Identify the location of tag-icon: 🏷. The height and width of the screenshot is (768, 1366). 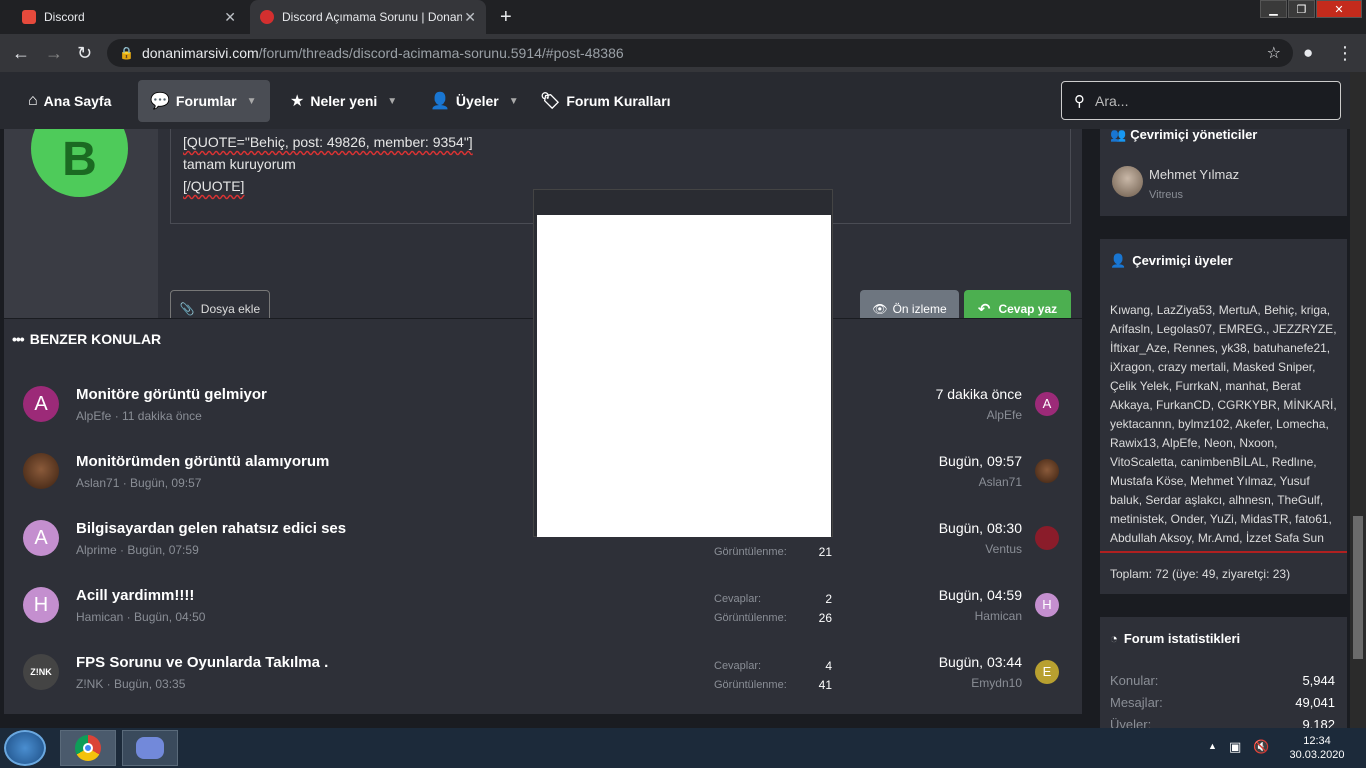
(550, 101).